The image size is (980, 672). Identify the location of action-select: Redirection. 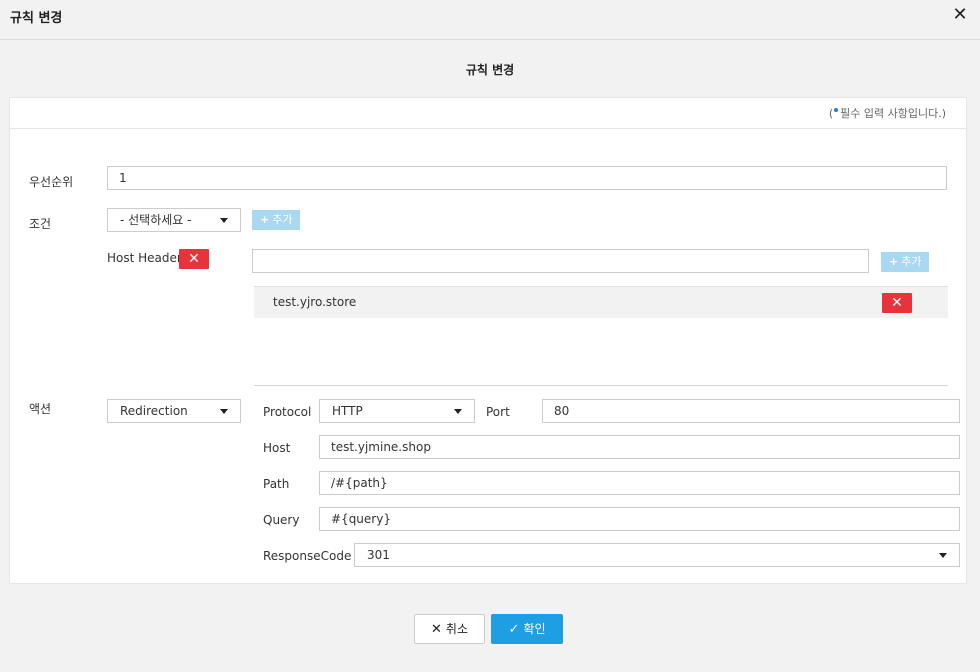
(174, 411).